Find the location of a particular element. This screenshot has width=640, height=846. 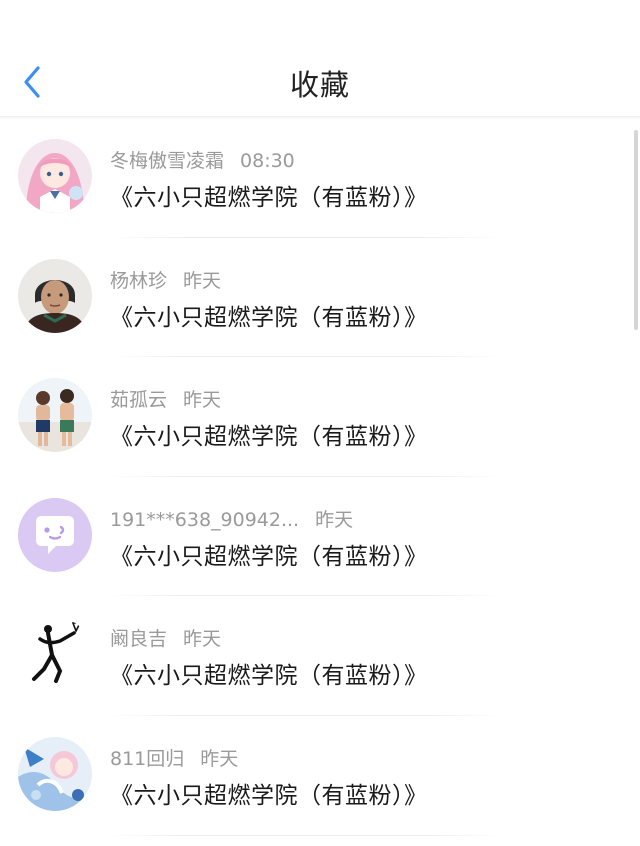

sender-name: 冬梅傲雪凌霜 is located at coordinates (167, 161).